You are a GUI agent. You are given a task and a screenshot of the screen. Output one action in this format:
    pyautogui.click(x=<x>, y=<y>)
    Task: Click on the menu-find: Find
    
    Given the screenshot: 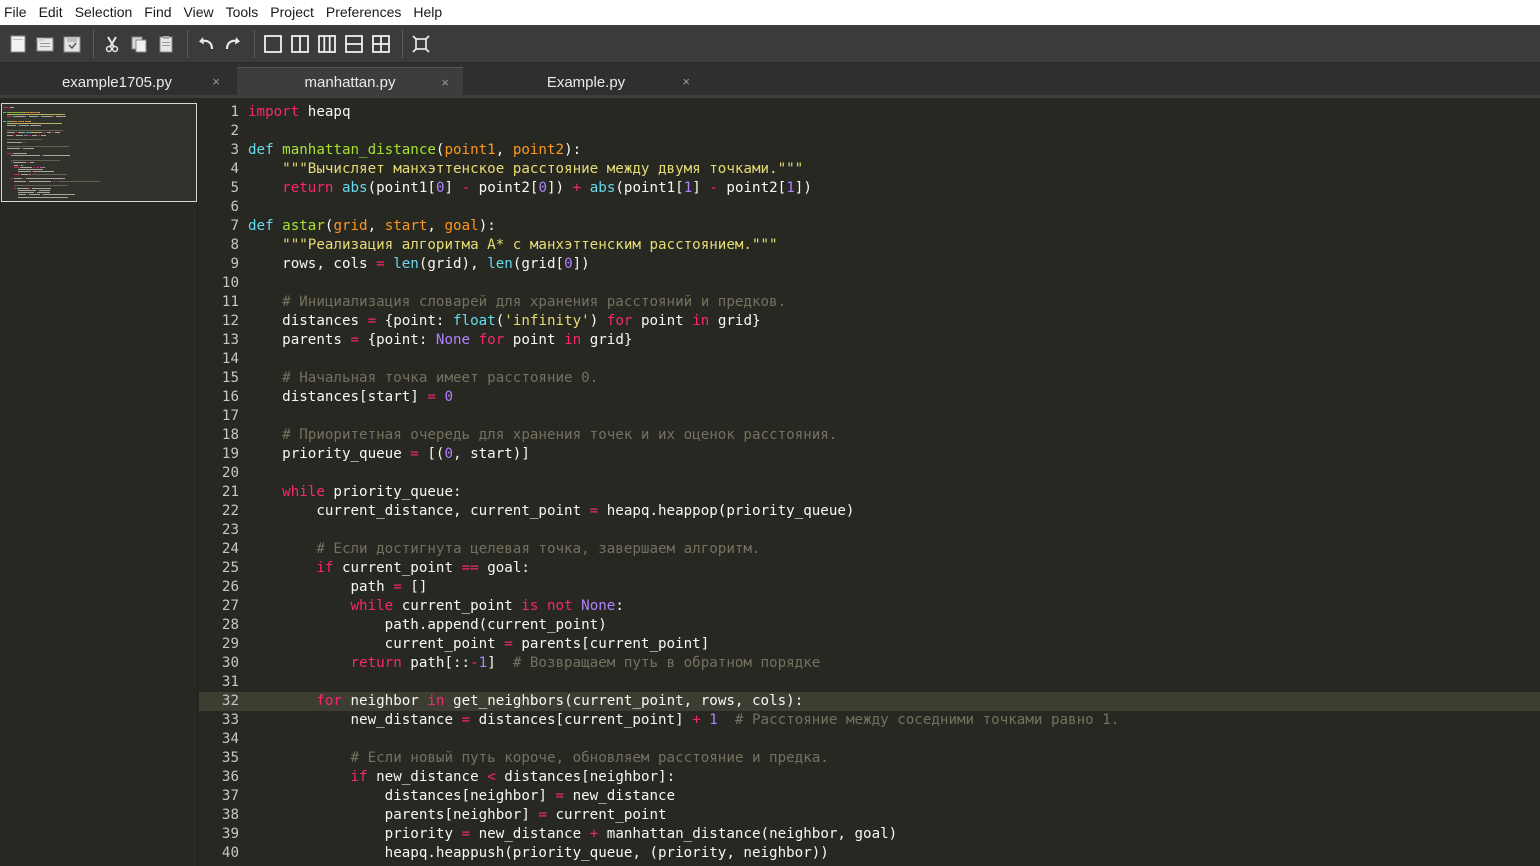 What is the action you would take?
    pyautogui.click(x=157, y=12)
    